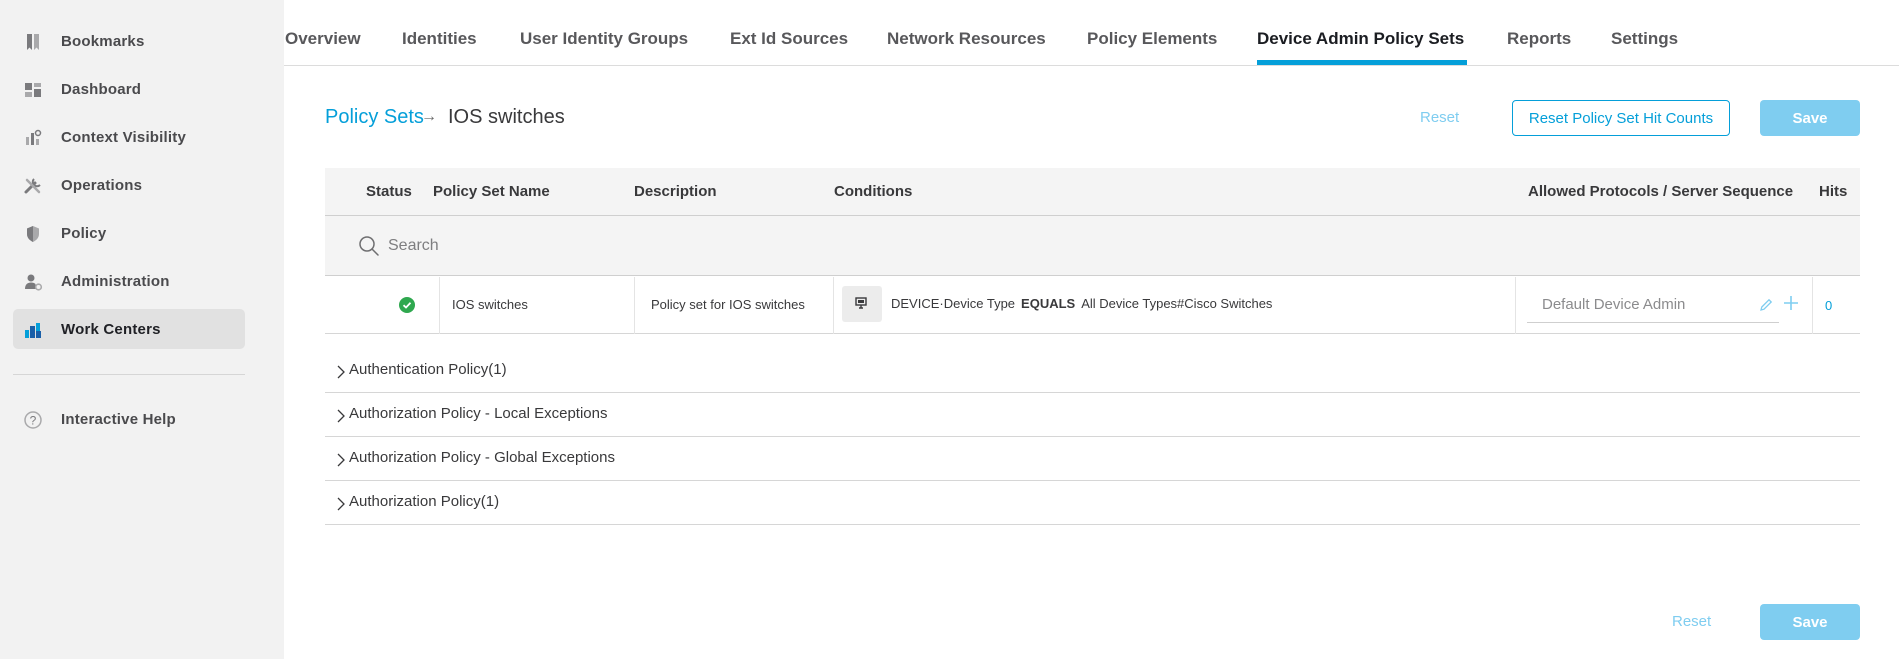  I want to click on sidebar-item-interactive-help: ? Interactive Help, so click(129, 419).